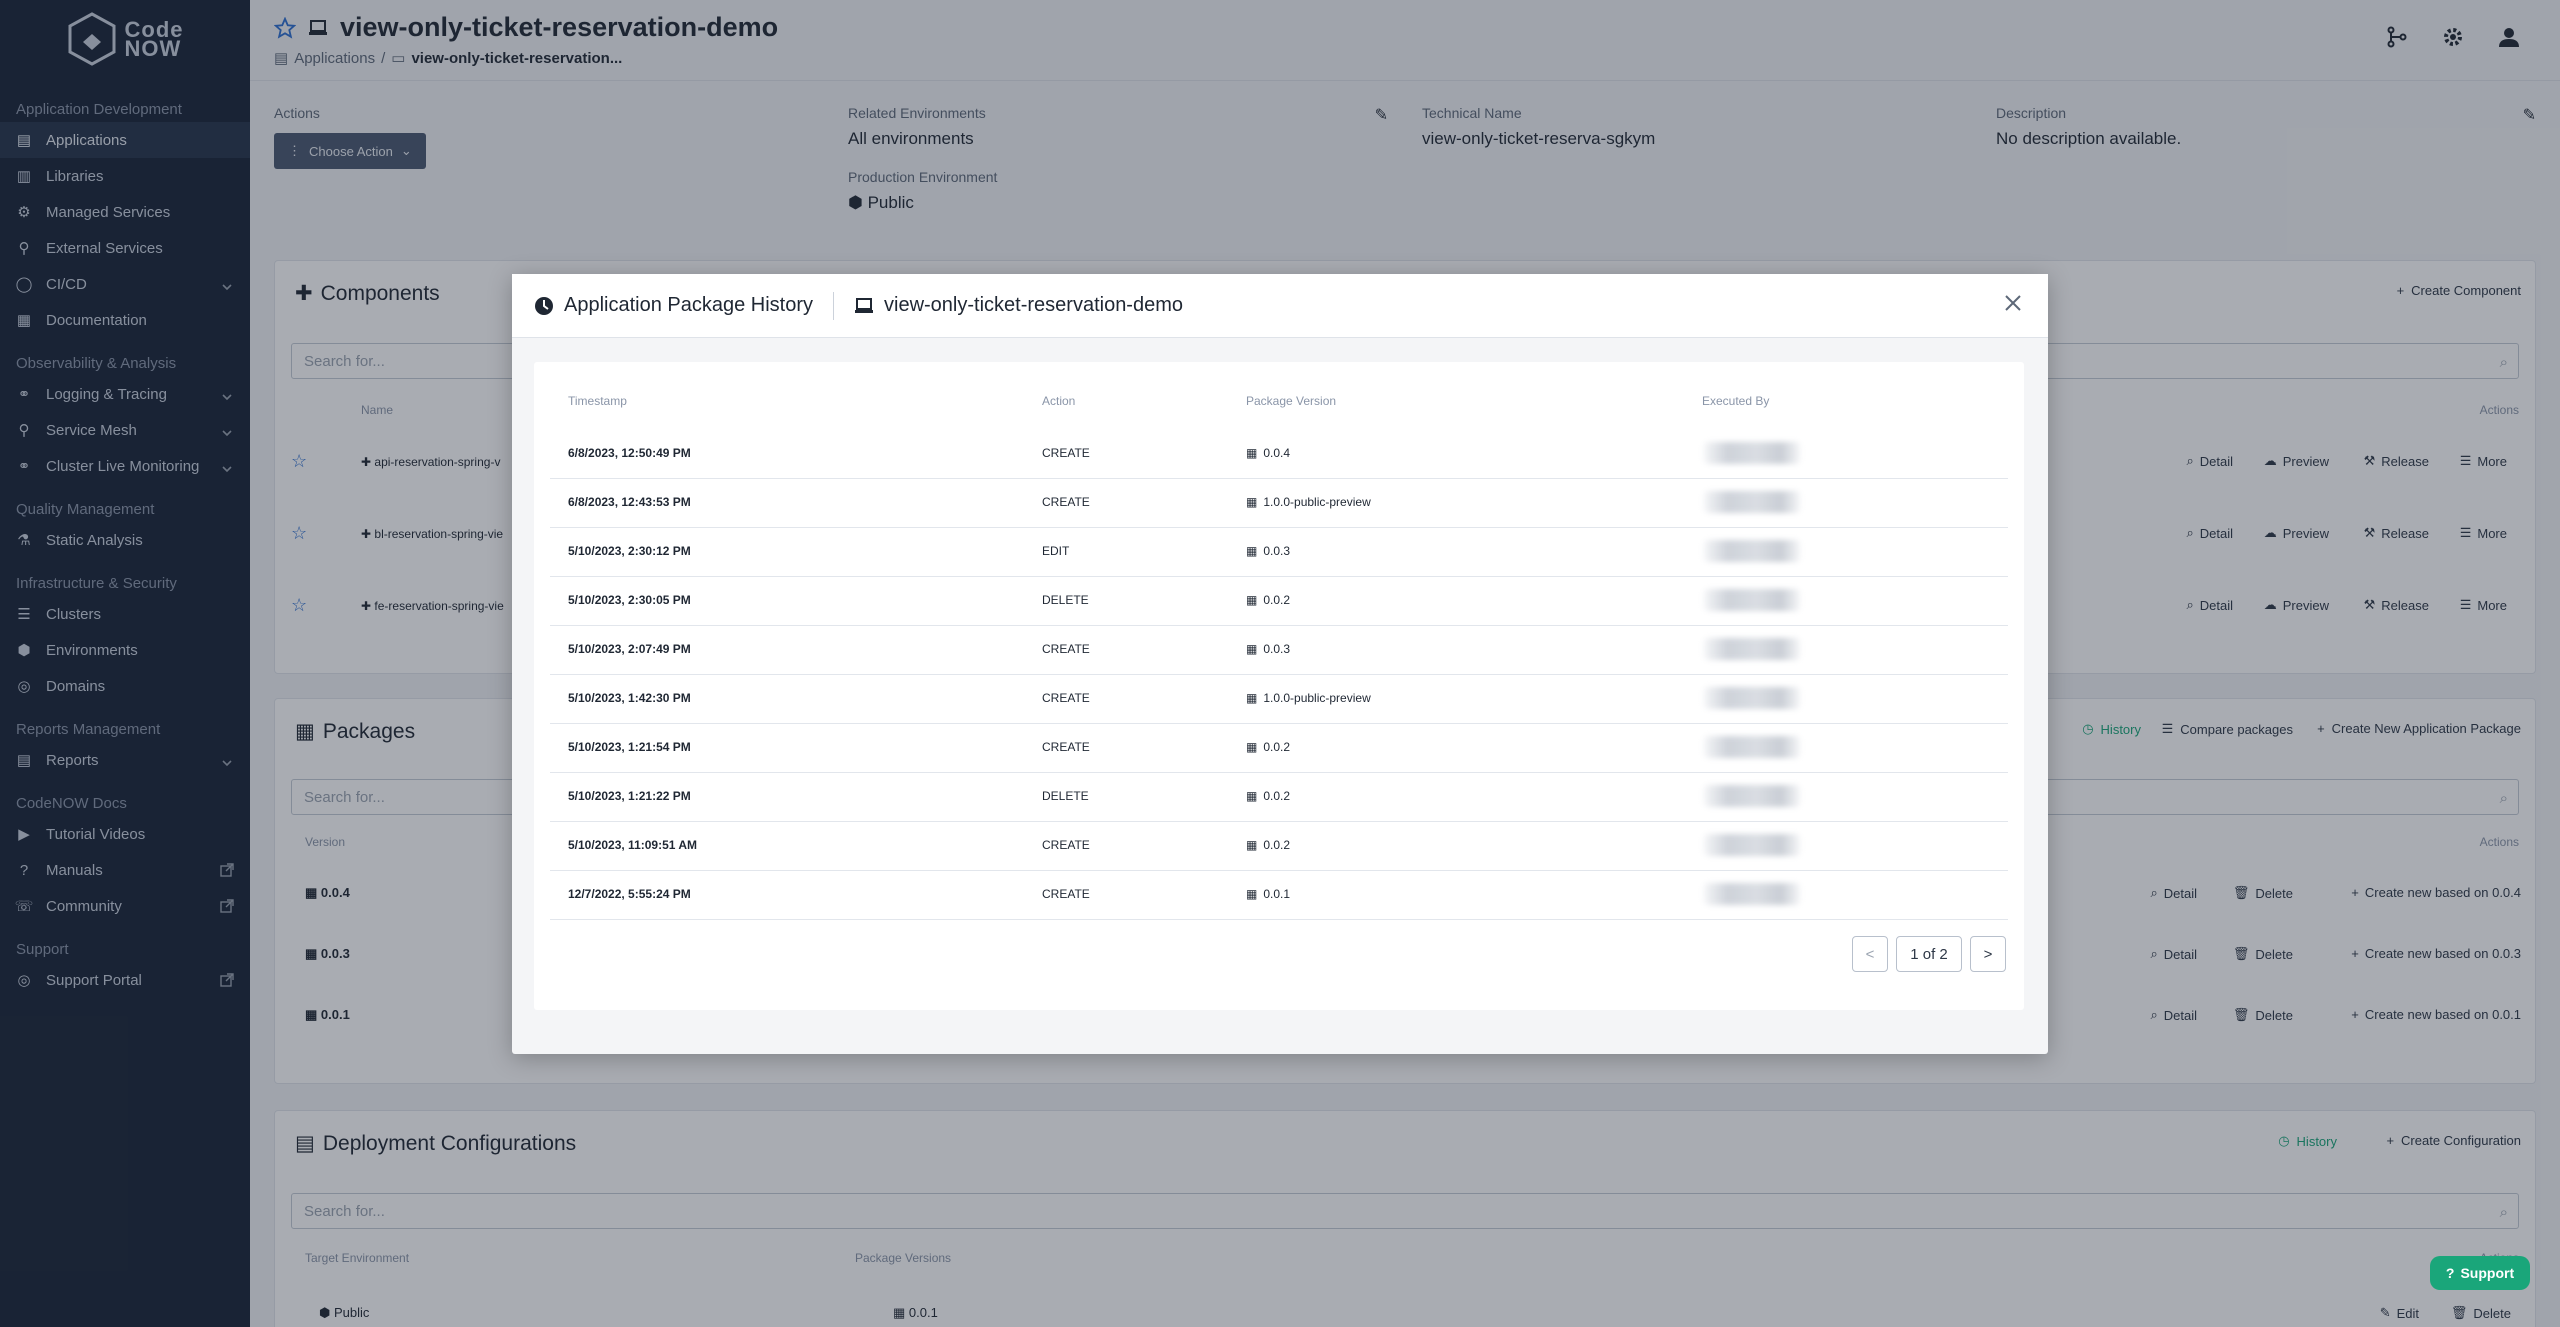 This screenshot has height=1327, width=2560. I want to click on close-icon, so click(2013, 305).